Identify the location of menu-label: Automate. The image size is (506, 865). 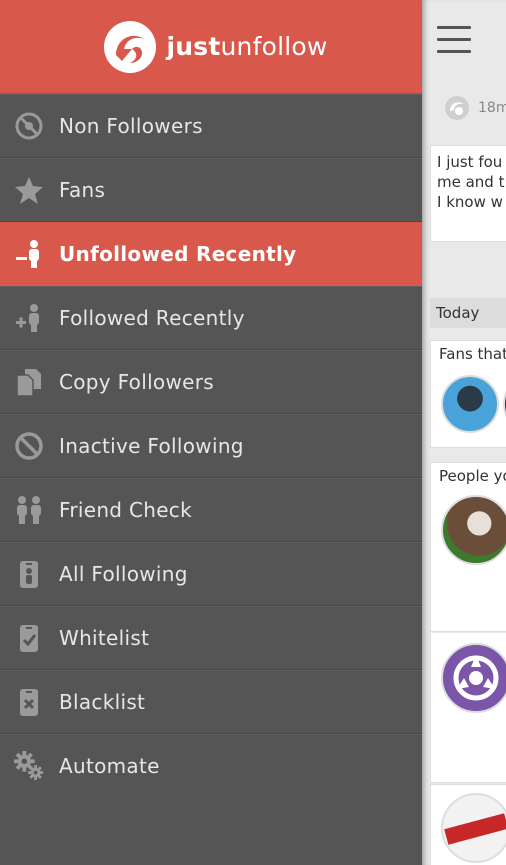
(109, 766).